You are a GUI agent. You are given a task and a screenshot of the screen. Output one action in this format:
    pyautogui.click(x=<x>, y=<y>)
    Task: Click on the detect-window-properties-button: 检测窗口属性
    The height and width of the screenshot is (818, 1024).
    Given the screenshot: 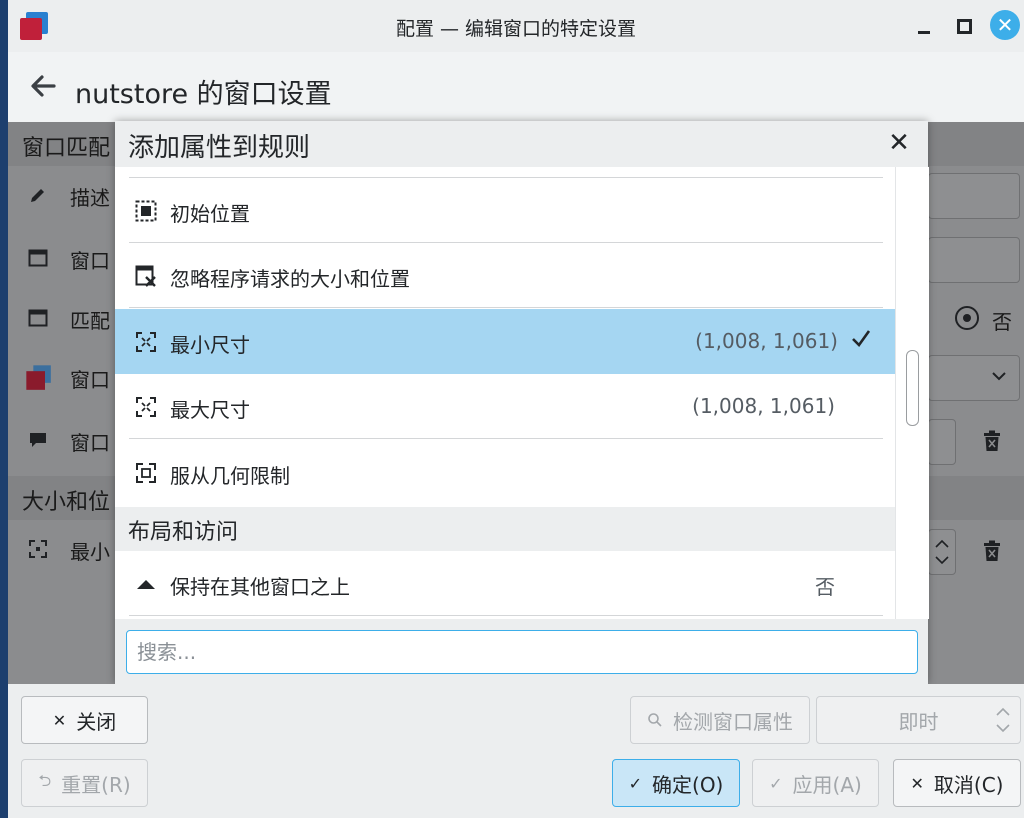 What is the action you would take?
    pyautogui.click(x=720, y=720)
    